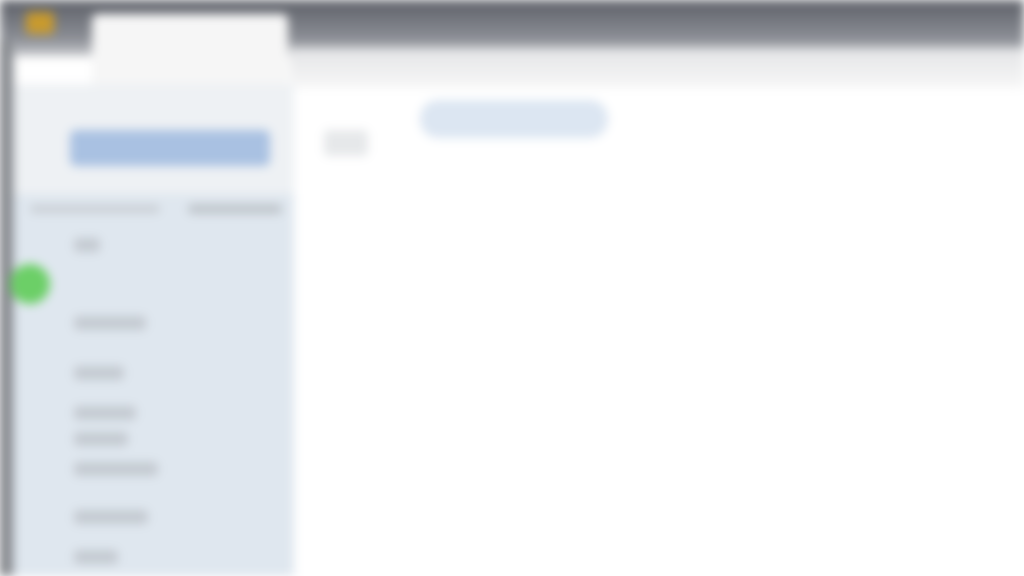 Image resolution: width=1024 pixels, height=576 pixels. What do you see at coordinates (190, 49) in the screenshot?
I see `tab-active` at bounding box center [190, 49].